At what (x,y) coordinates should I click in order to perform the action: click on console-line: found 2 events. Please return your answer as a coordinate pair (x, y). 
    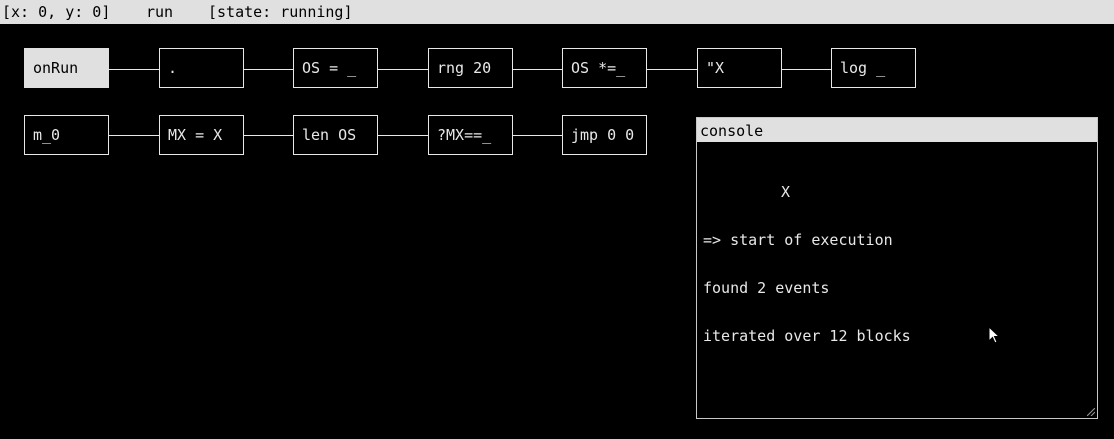
    Looking at the image, I should click on (766, 288).